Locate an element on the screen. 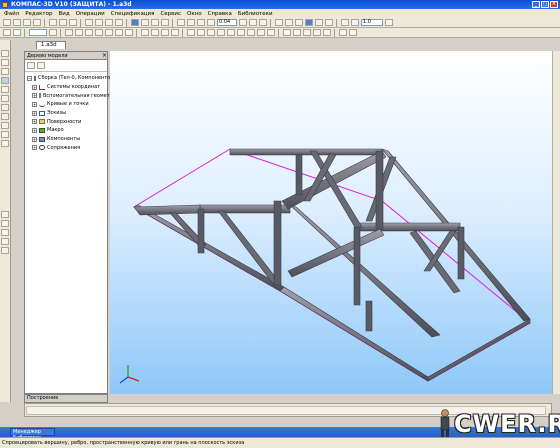 This screenshot has width=560, height=448. fix-icon is located at coordinates (165, 32).